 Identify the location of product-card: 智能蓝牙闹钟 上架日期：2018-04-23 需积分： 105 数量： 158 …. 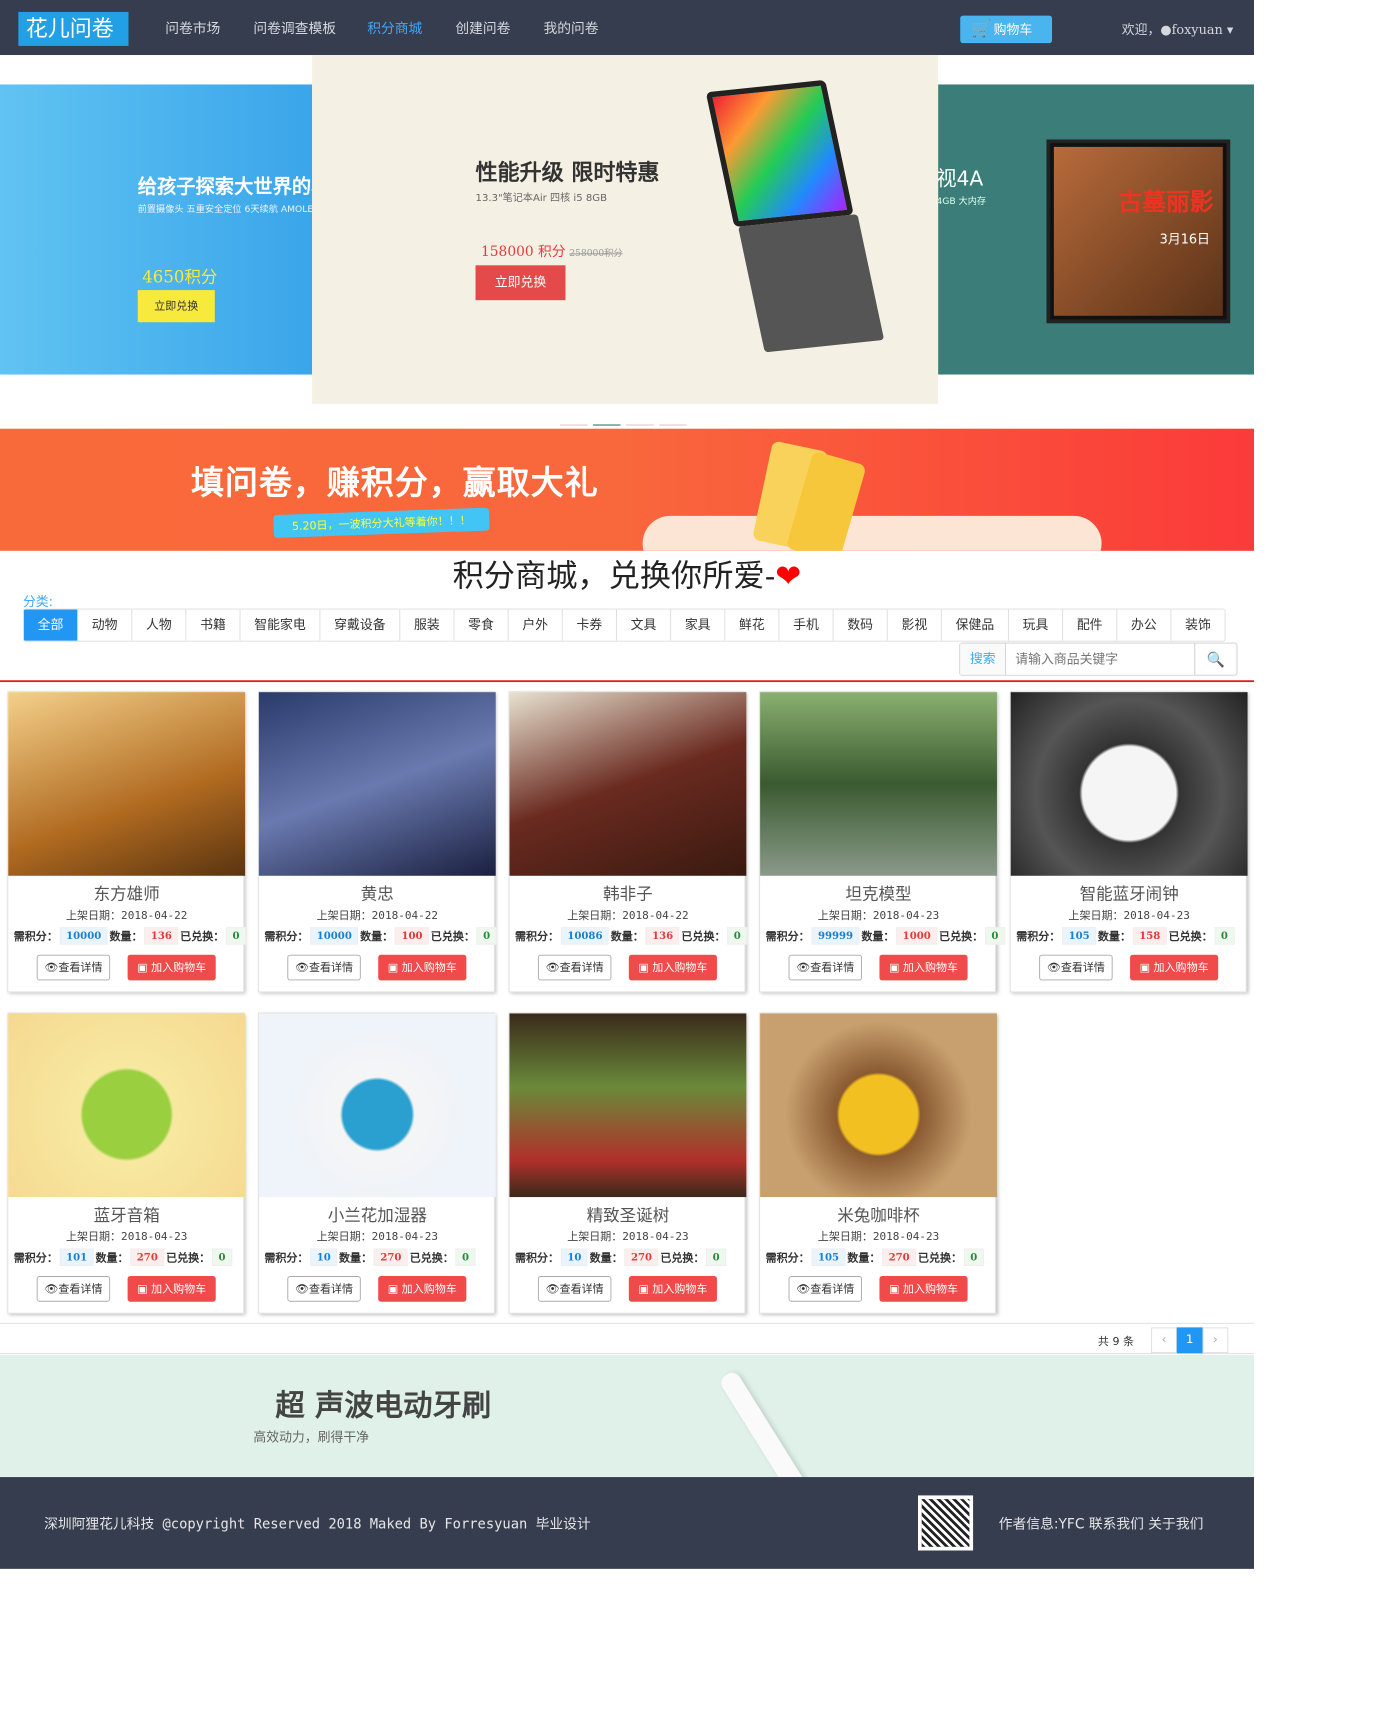
(1128, 842).